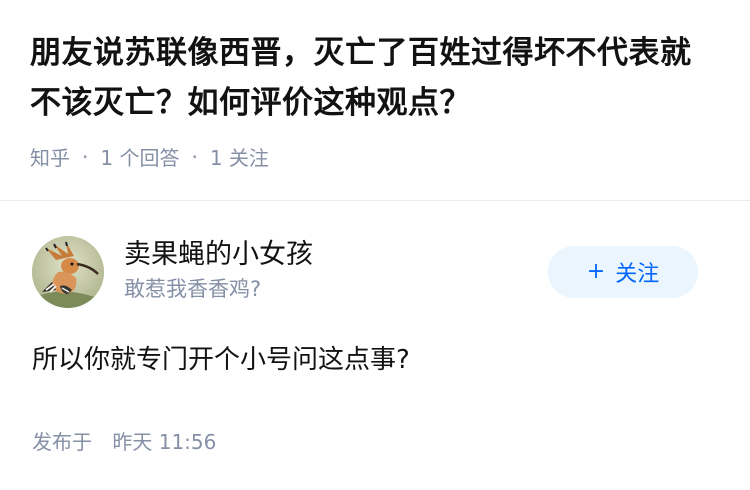  I want to click on author-bio: 敢惹我香香鸡?, so click(193, 289).